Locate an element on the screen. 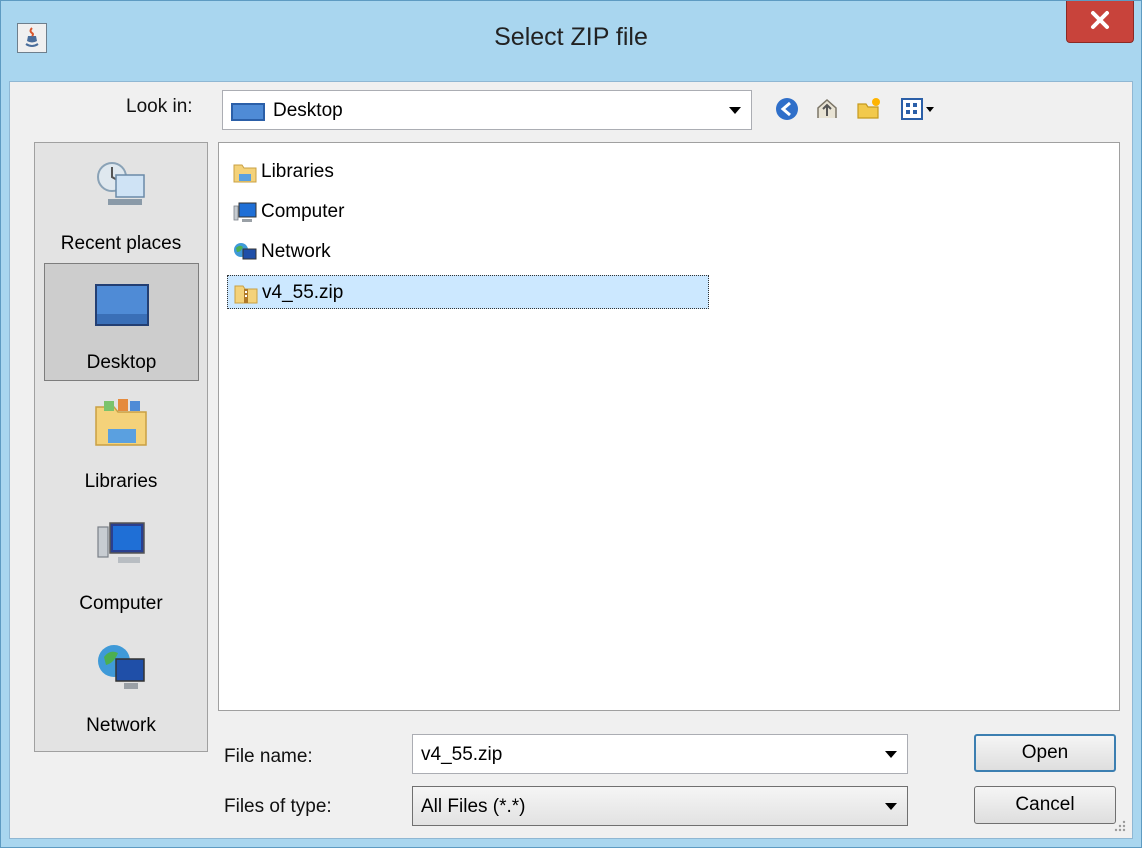  file-label: Computer is located at coordinates (303, 211).